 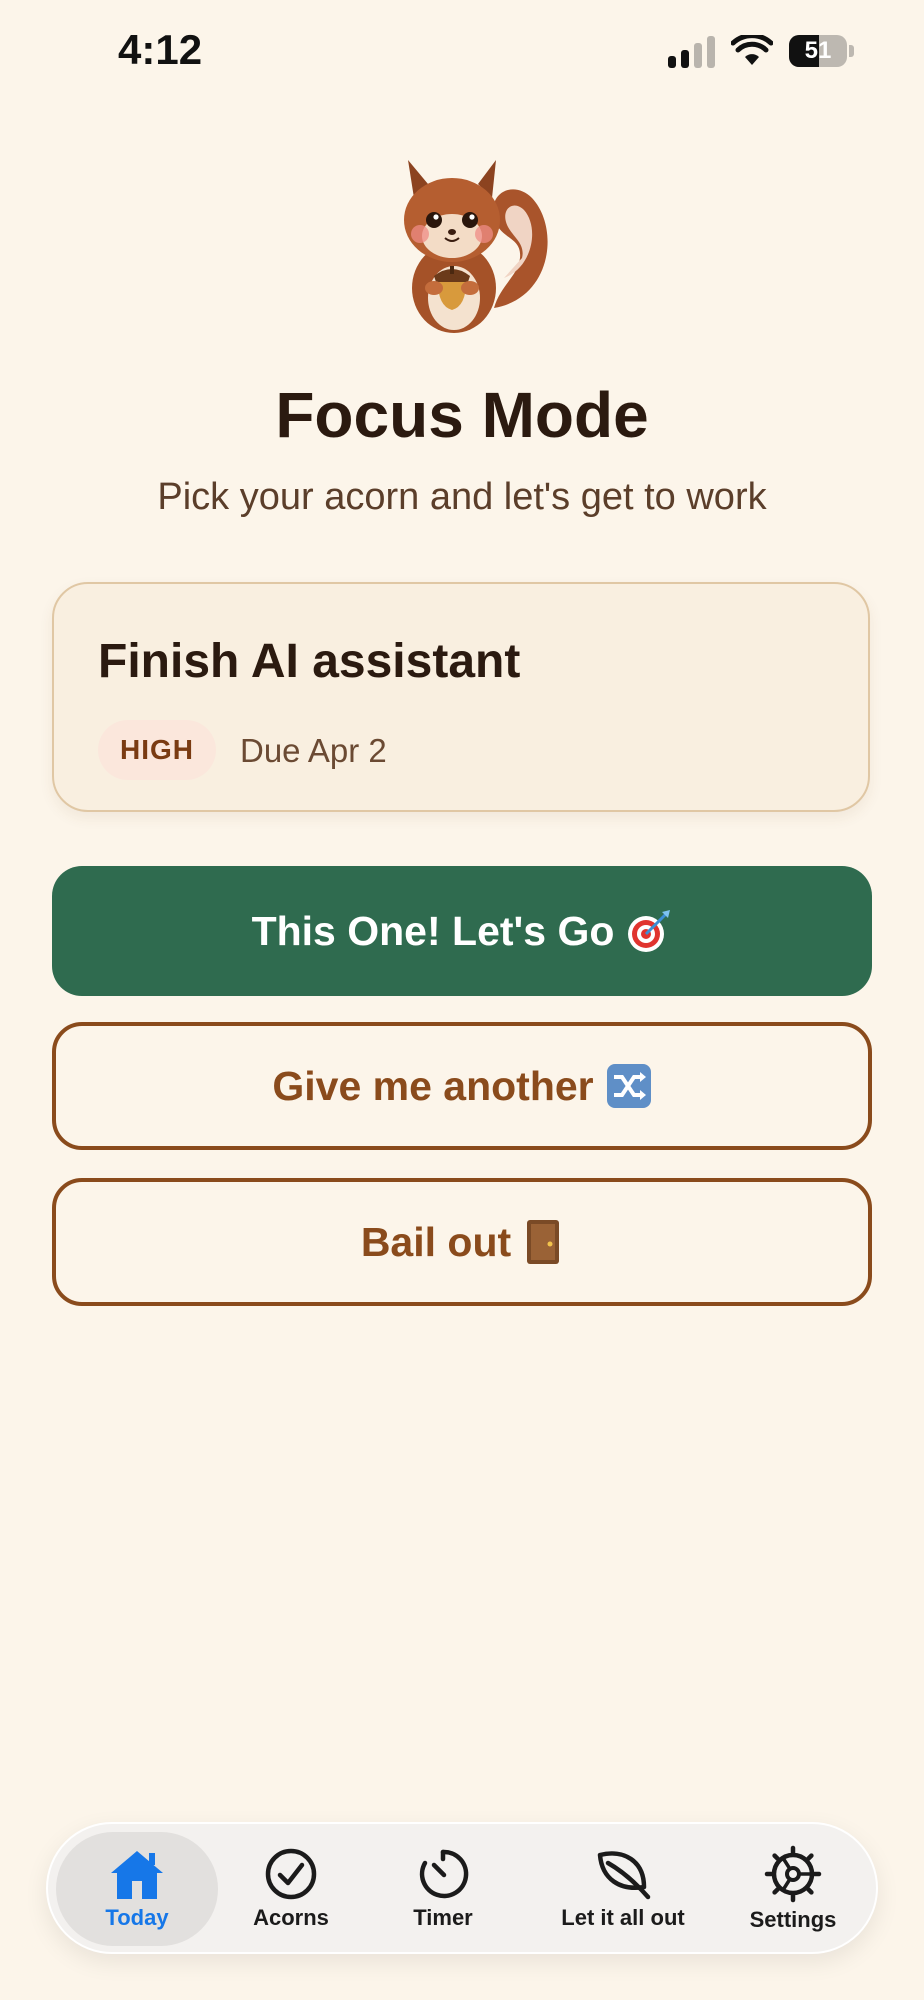 I want to click on task-title: Finish AI assistant, so click(x=309, y=661).